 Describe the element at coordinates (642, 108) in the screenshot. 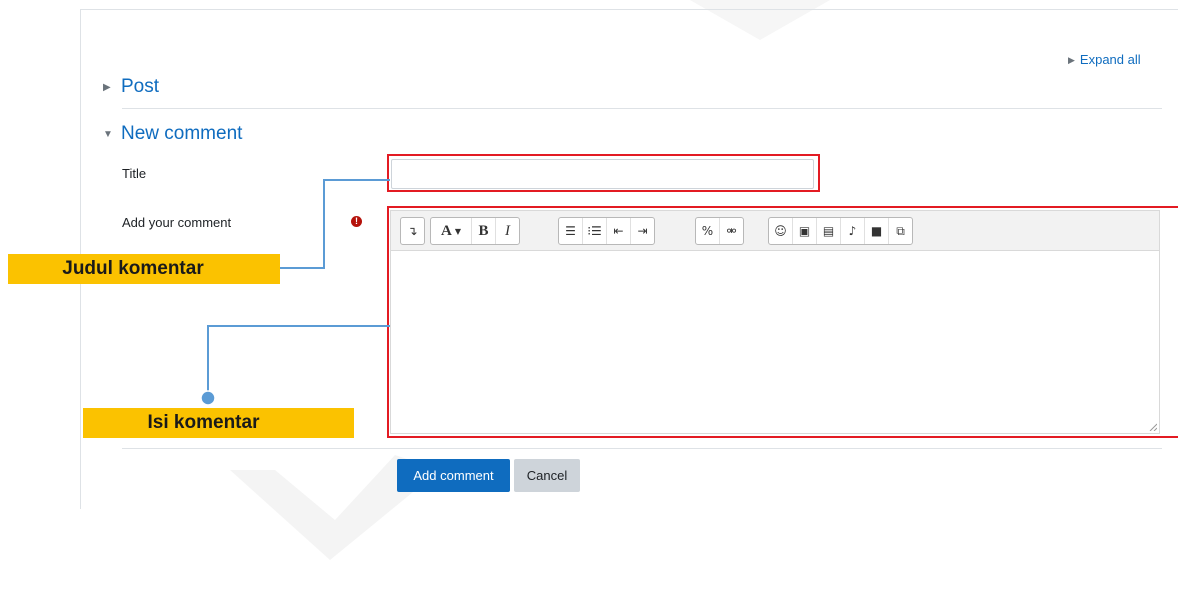

I see `section-divider` at that location.